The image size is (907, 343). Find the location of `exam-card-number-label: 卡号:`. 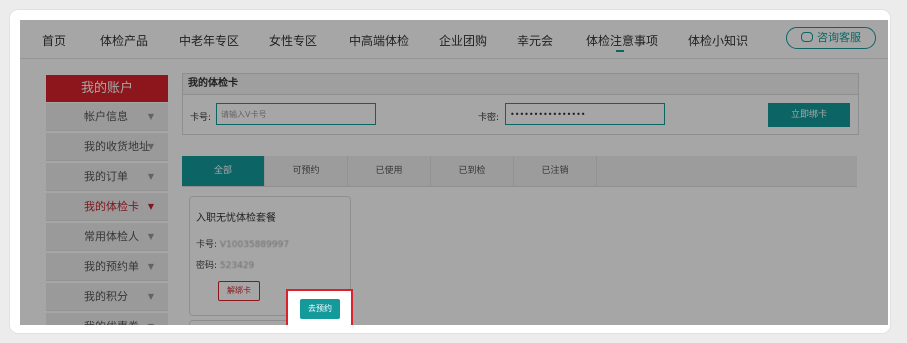

exam-card-number-label: 卡号: is located at coordinates (207, 245).